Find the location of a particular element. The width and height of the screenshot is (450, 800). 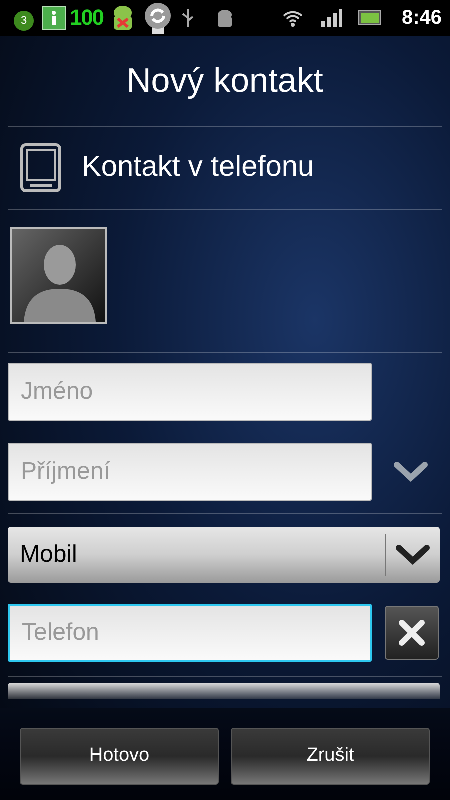

action-button: Hotovo is located at coordinates (119, 756).